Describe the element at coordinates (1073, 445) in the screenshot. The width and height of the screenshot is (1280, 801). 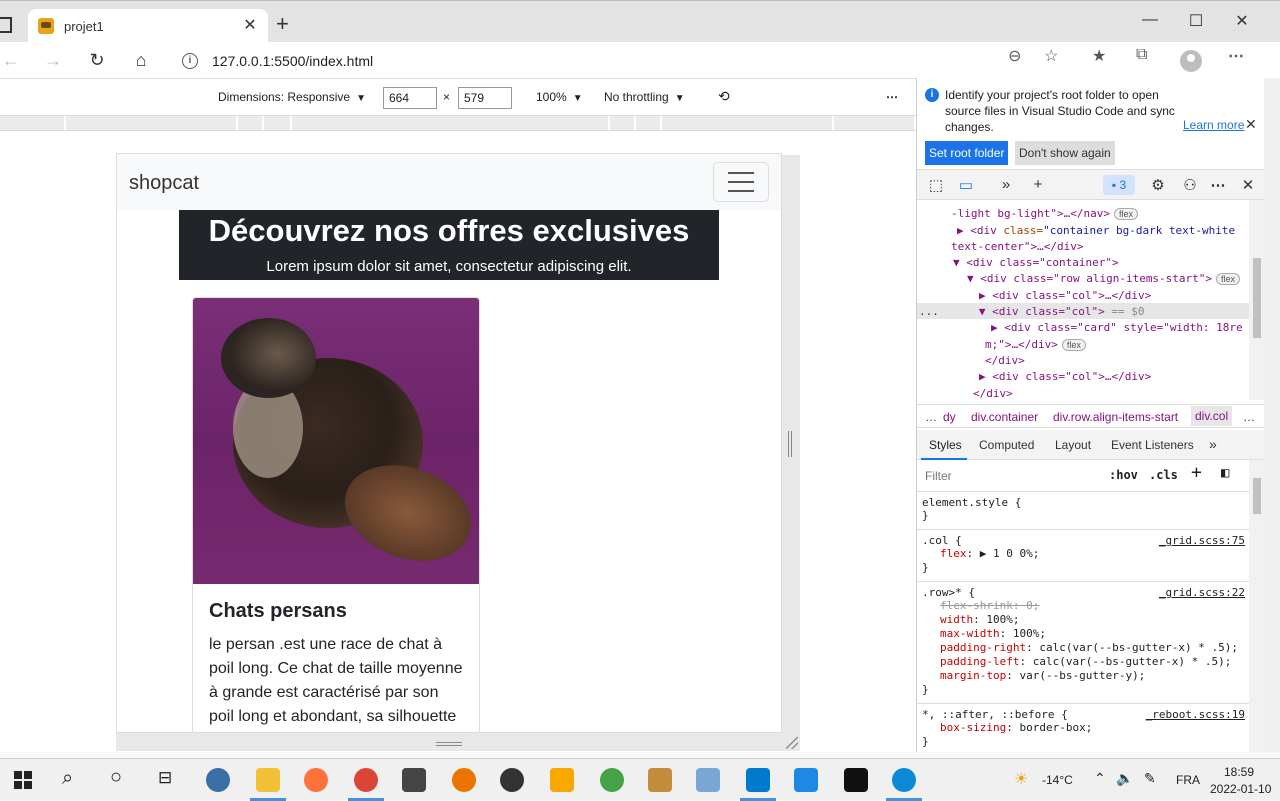
I see `tab-layout: Layout` at that location.